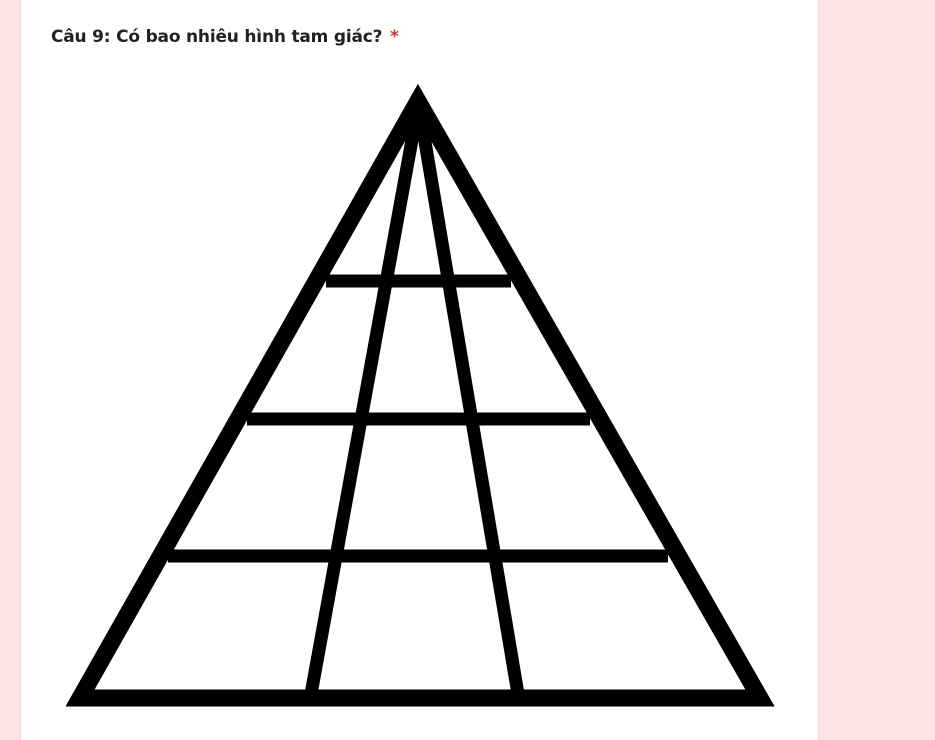  Describe the element at coordinates (394, 37) in the screenshot. I see `required-asterisk: *` at that location.